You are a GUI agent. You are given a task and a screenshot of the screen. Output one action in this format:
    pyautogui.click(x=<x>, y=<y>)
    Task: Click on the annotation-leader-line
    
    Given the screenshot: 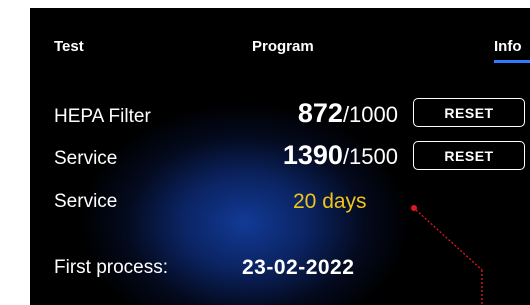 What is the action you would take?
    pyautogui.click(x=447, y=255)
    